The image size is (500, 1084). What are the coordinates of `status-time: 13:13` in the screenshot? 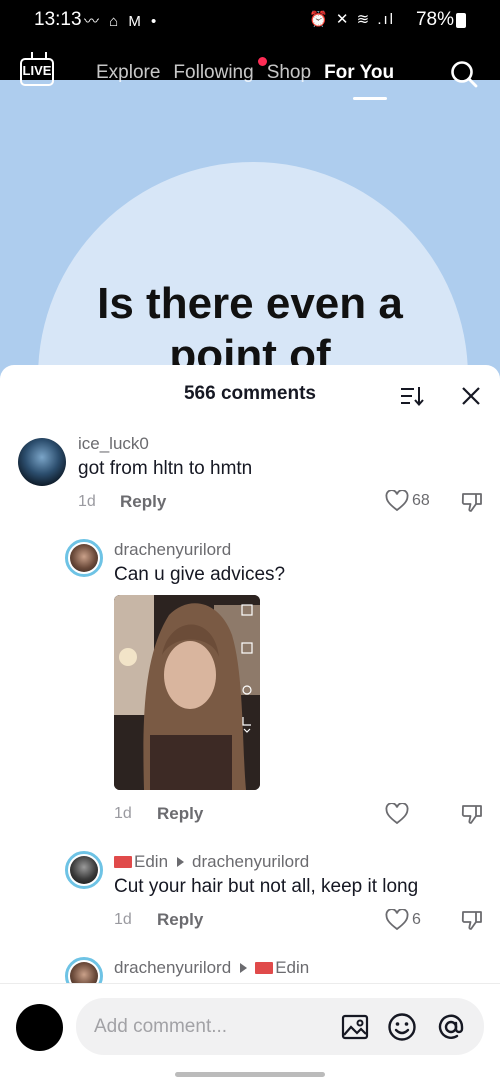 It's located at (58, 19).